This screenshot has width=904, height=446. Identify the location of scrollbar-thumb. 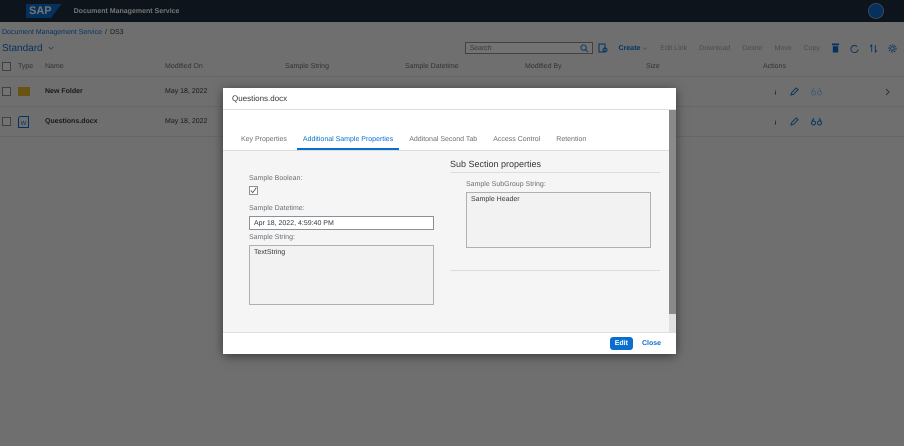
(672, 212).